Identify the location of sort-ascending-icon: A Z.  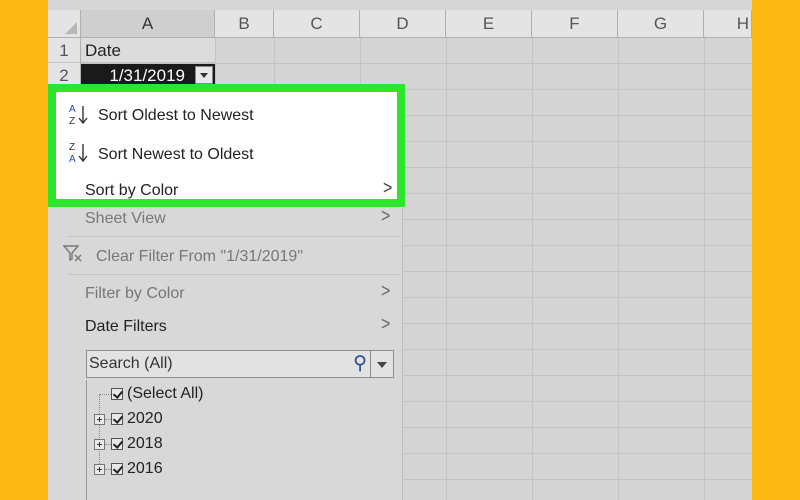
(78, 115).